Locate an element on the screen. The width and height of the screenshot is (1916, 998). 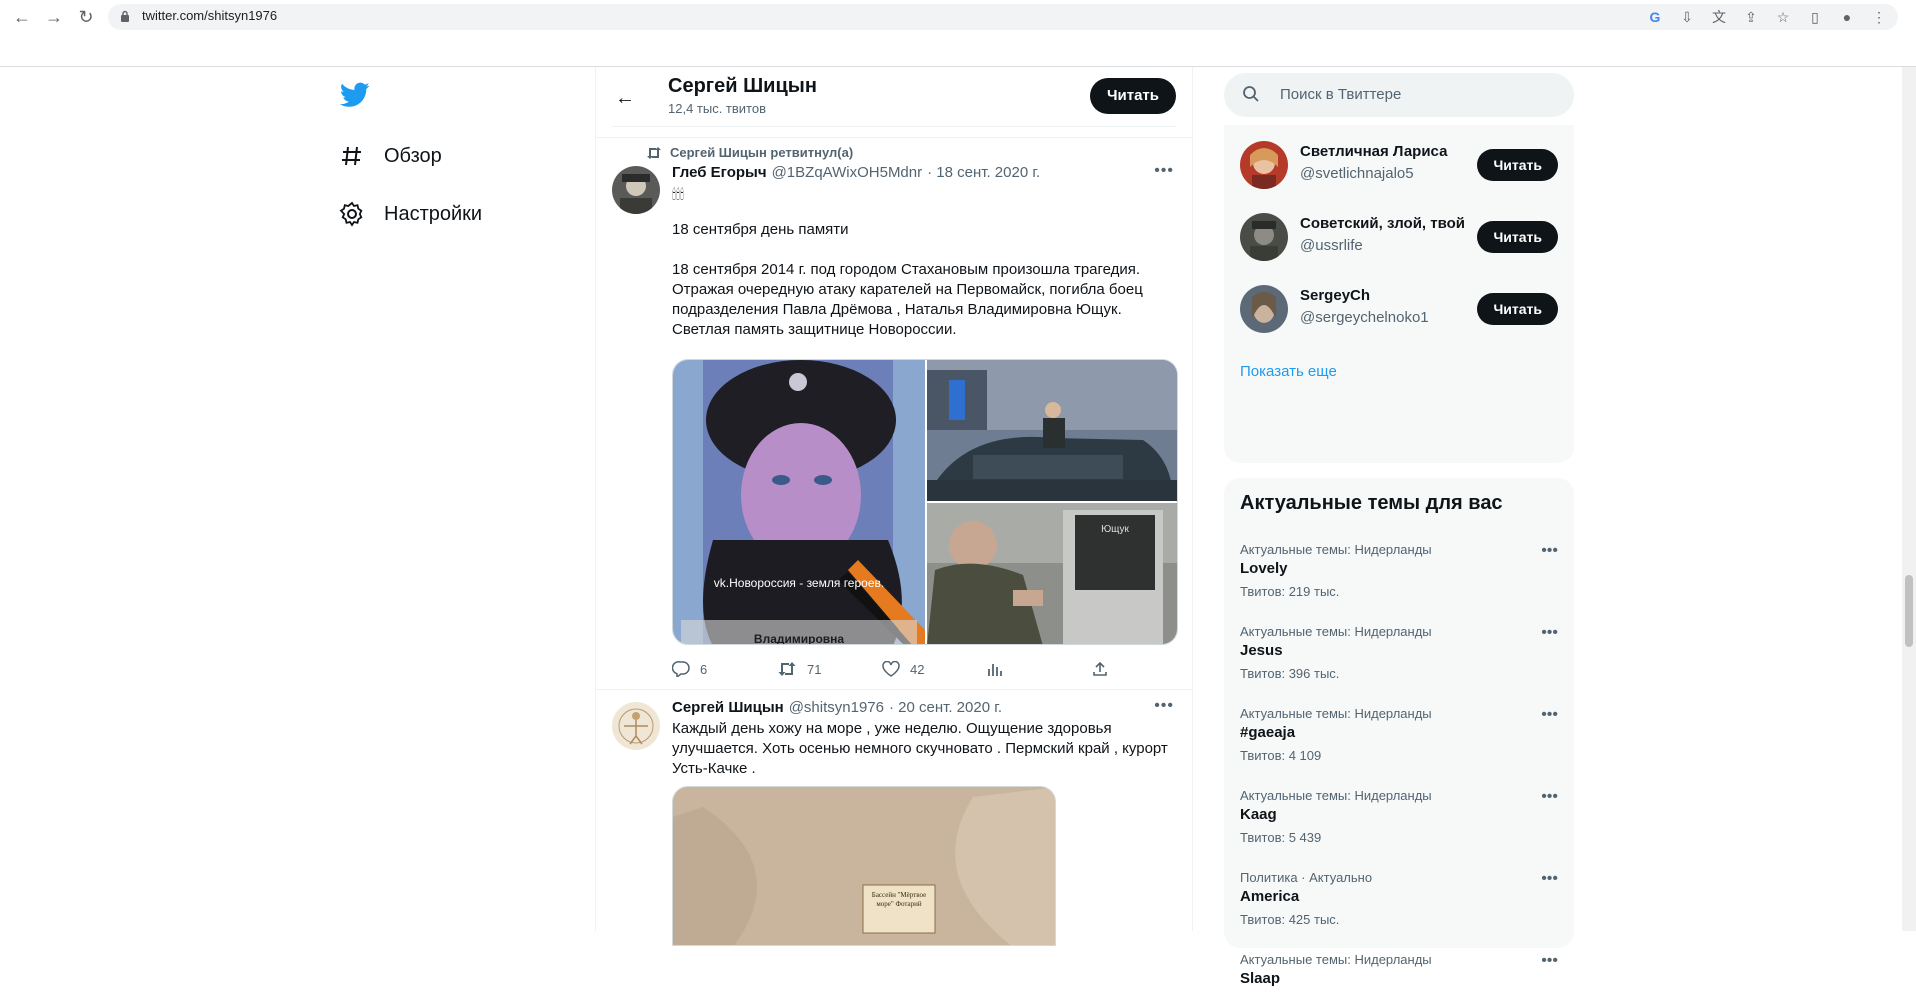
bookmark-star-icon: ☆ is located at coordinates (1783, 17).